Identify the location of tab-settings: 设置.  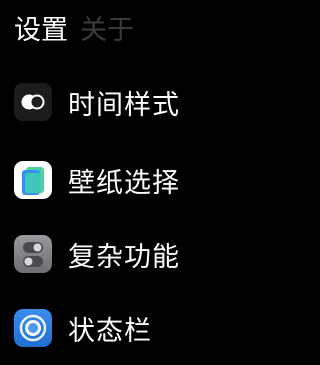
(41, 31).